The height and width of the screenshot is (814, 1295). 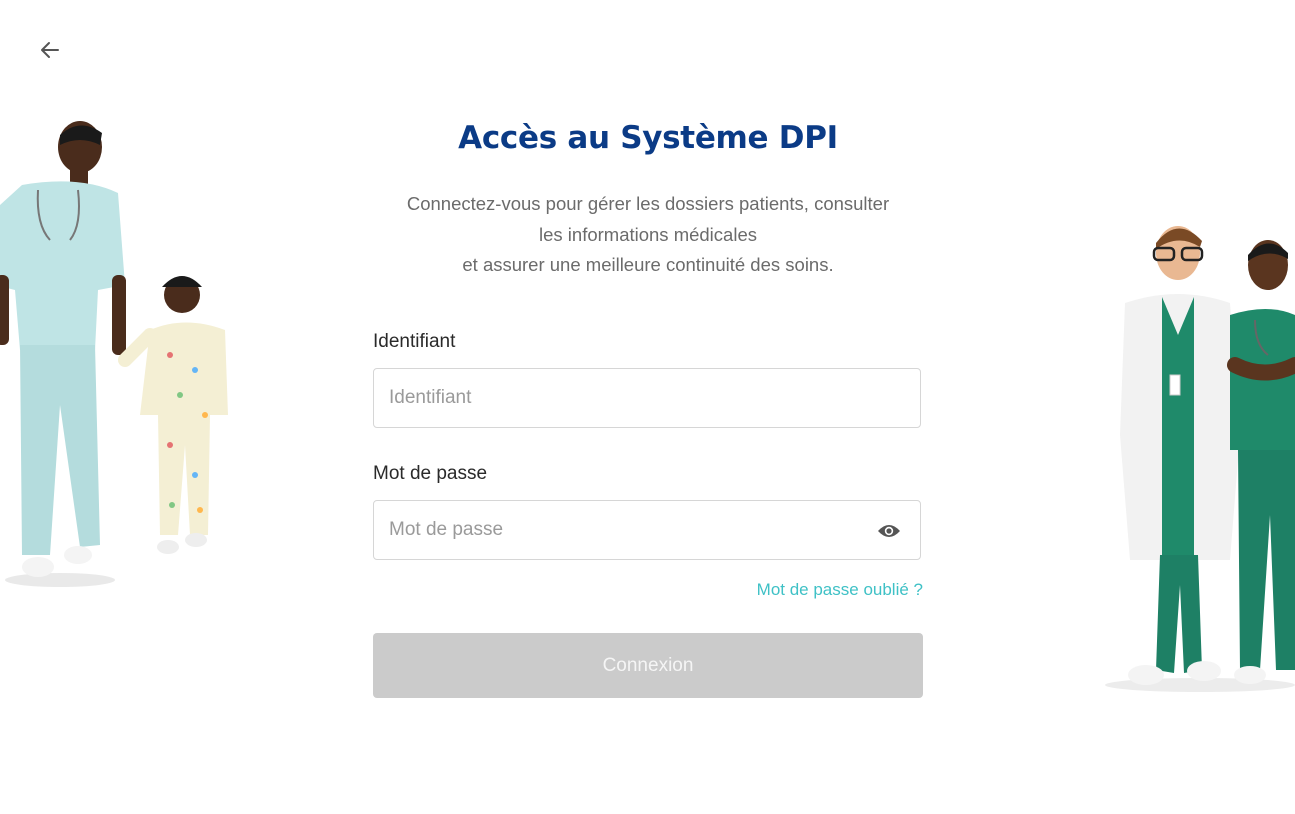 I want to click on login-button: Connexion, so click(x=648, y=665).